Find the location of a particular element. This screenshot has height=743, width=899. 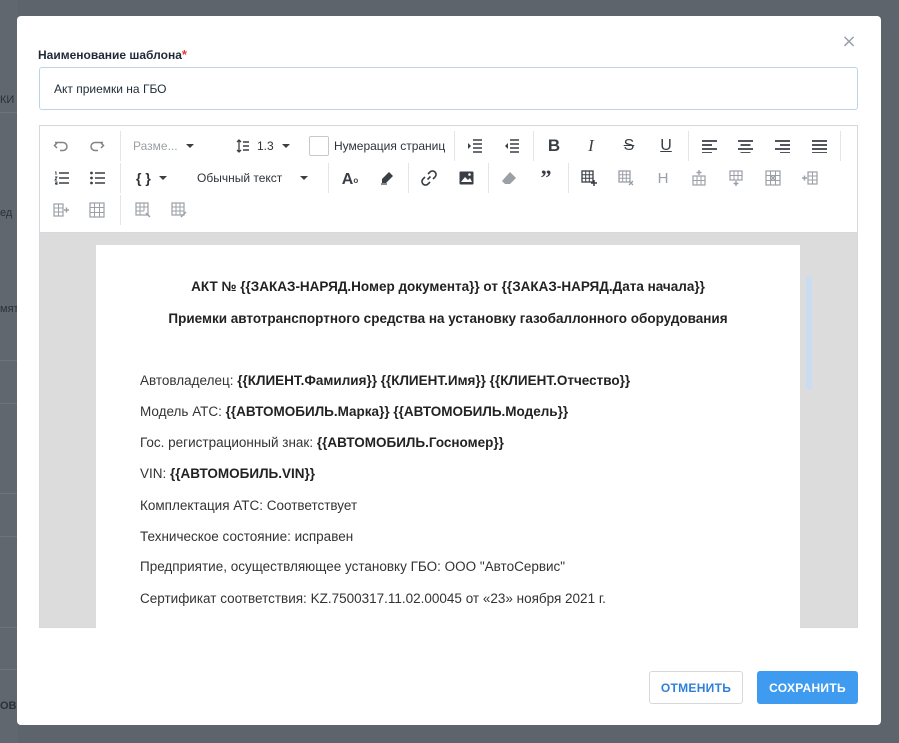

bold-icon: B is located at coordinates (554, 146).